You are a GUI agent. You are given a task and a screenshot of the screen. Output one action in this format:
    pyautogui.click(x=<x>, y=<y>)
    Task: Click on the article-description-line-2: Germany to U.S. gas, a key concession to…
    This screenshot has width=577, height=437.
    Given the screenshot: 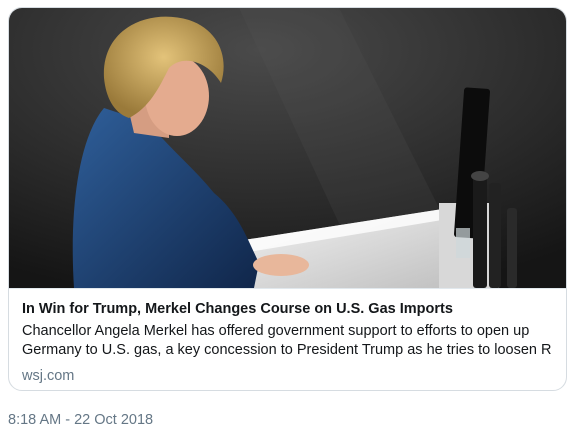 What is the action you would take?
    pyautogui.click(x=287, y=350)
    